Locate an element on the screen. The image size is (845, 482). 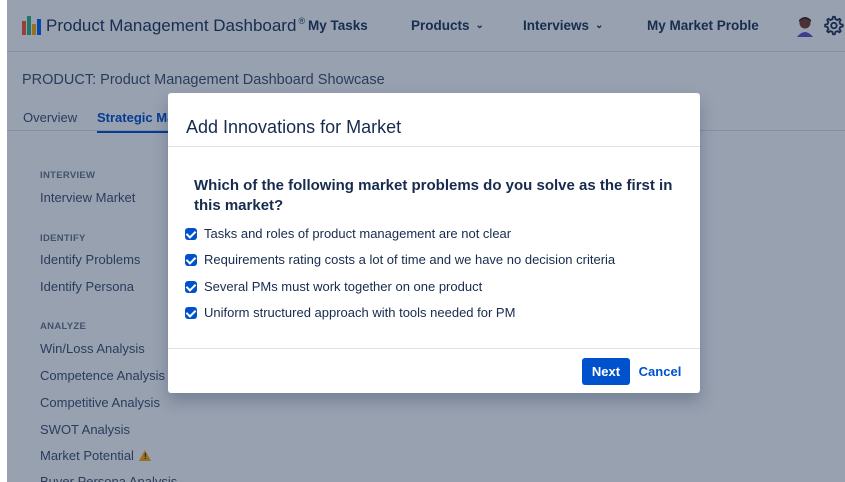
next-button: Next is located at coordinates (606, 371).